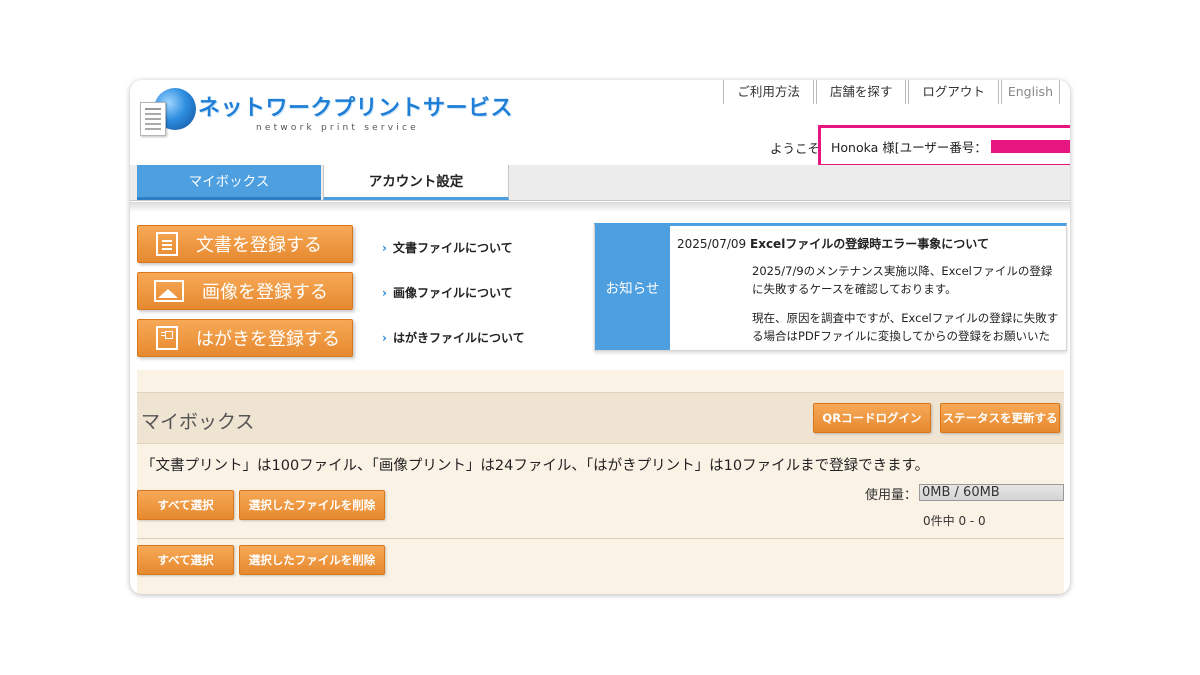  Describe the element at coordinates (185, 505) in the screenshot. I see `select-all-button: すべて選択` at that location.